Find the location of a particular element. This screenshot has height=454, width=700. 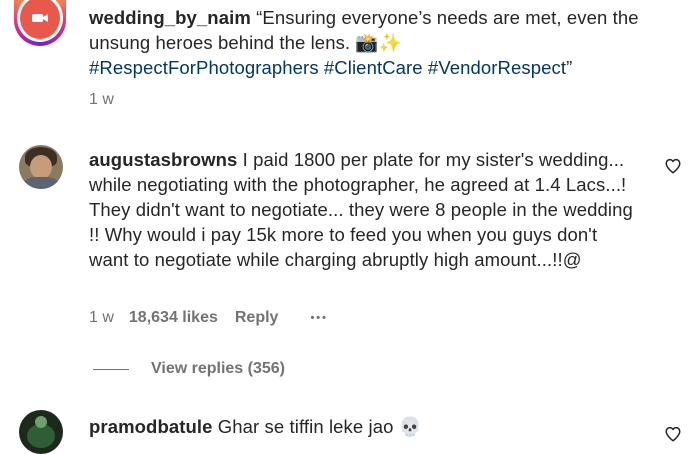

closing-quote: ” is located at coordinates (569, 67).